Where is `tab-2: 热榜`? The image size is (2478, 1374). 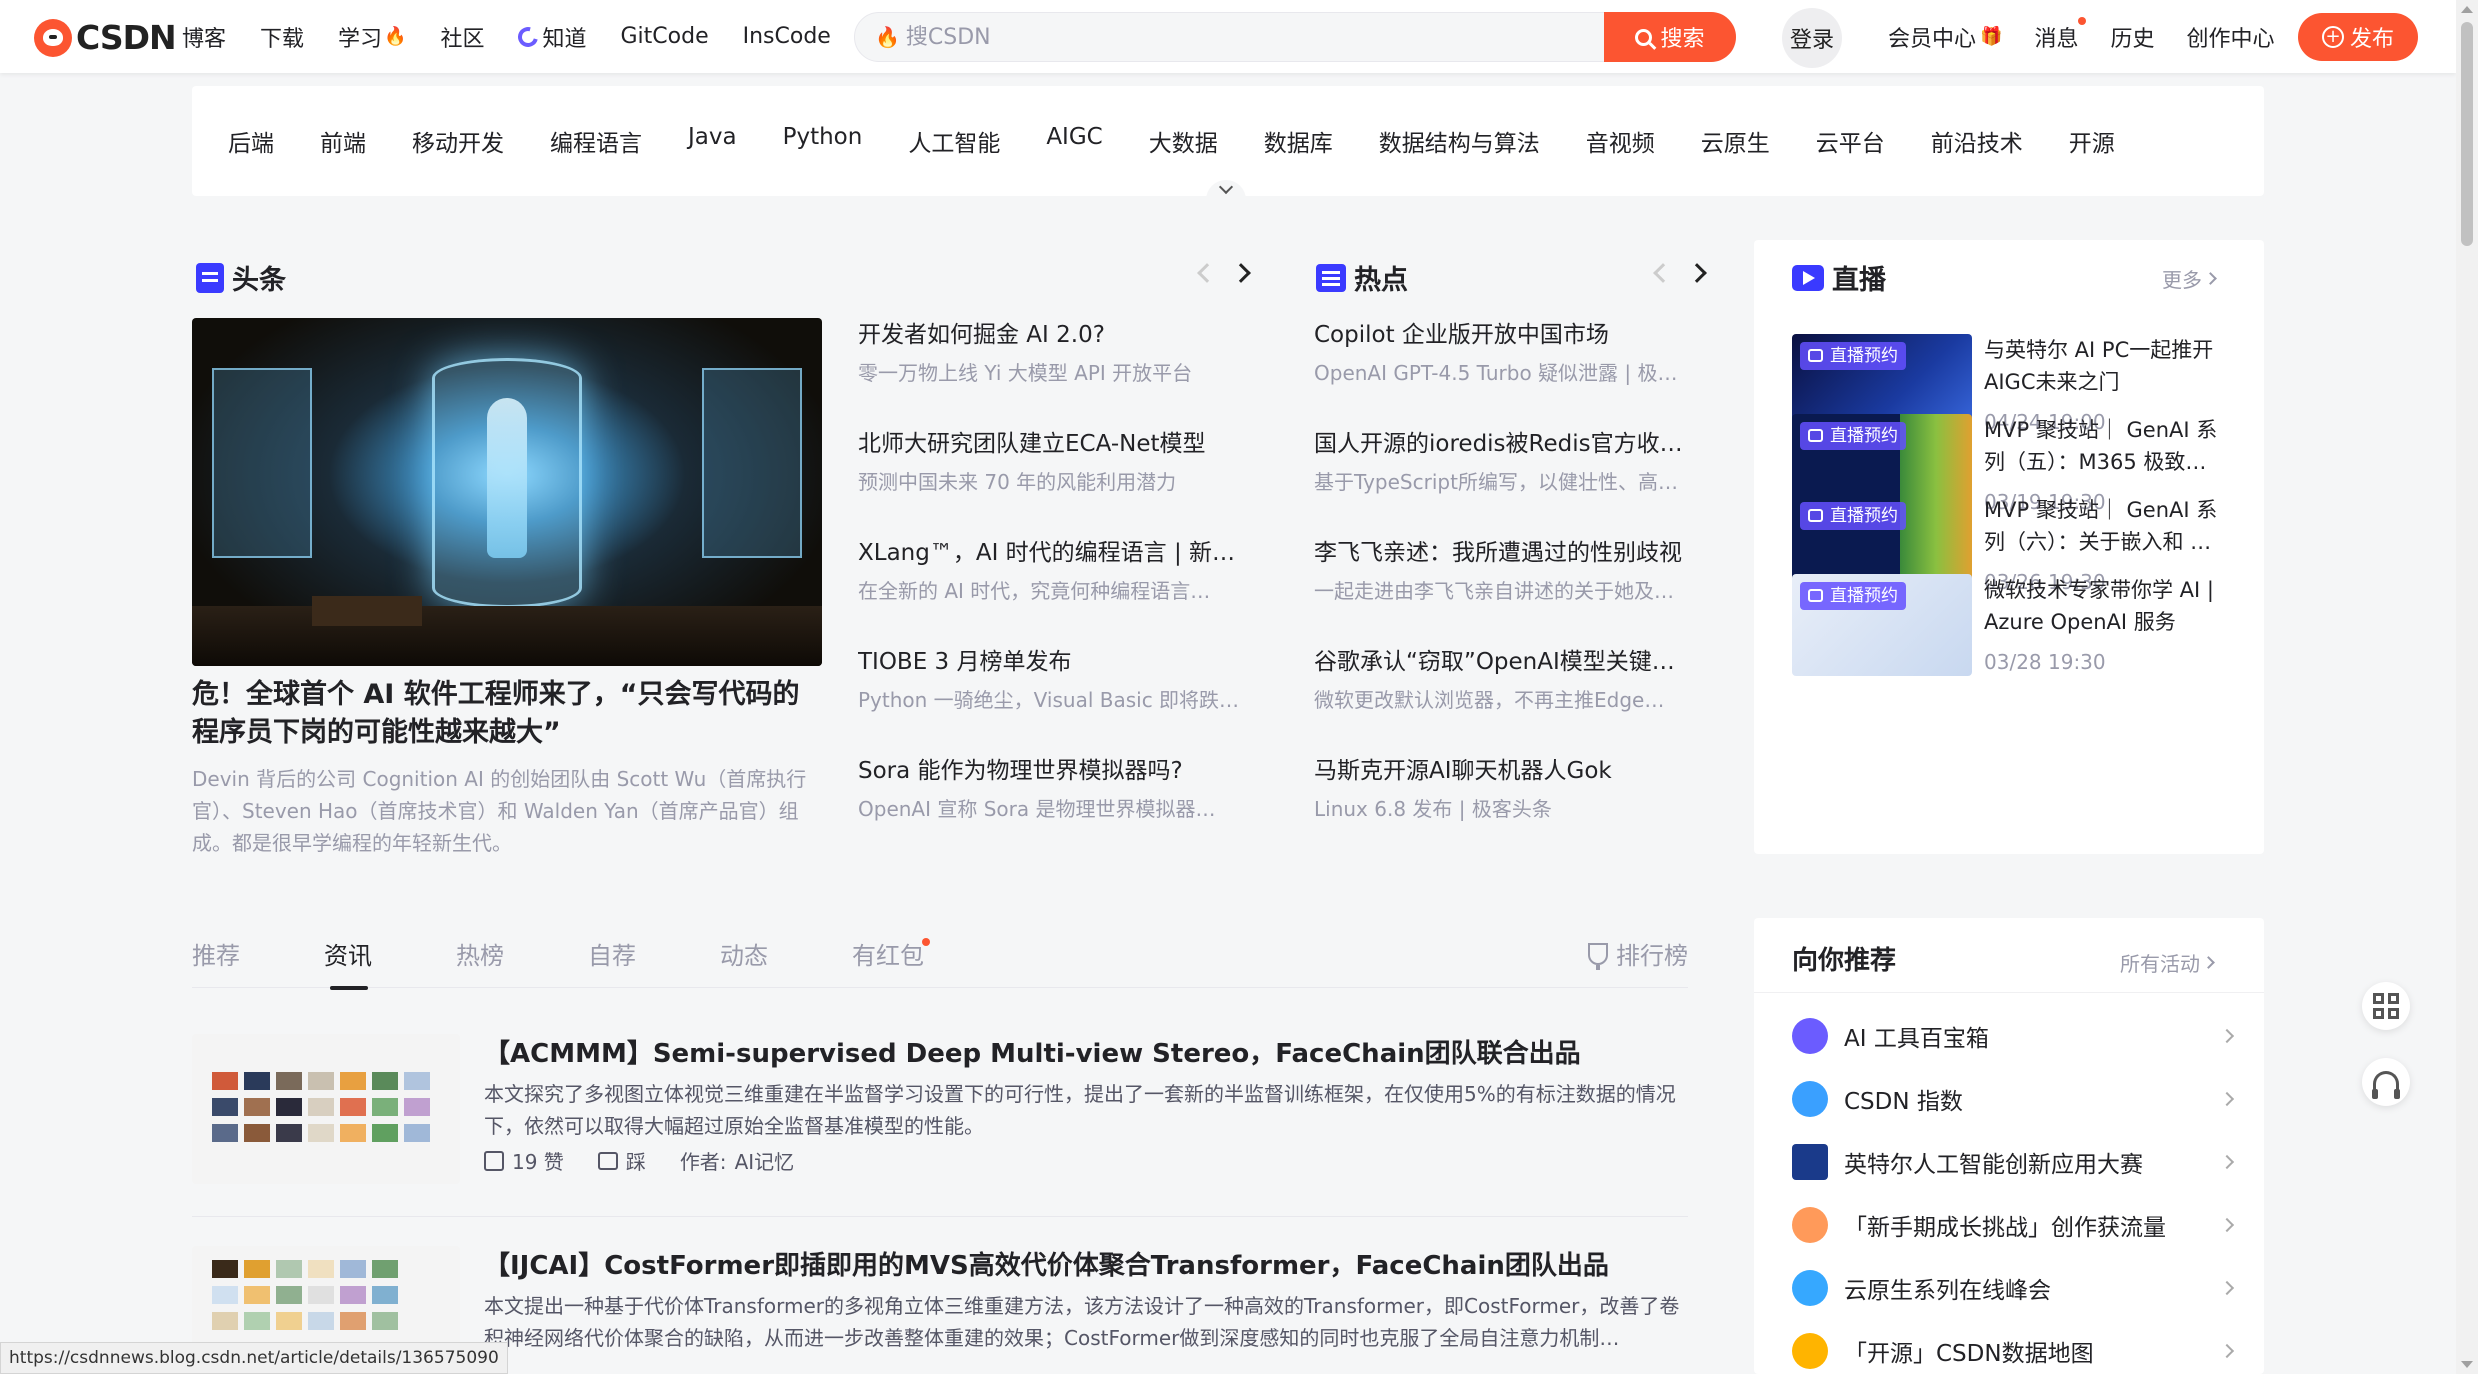 tab-2: 热榜 is located at coordinates (480, 953).